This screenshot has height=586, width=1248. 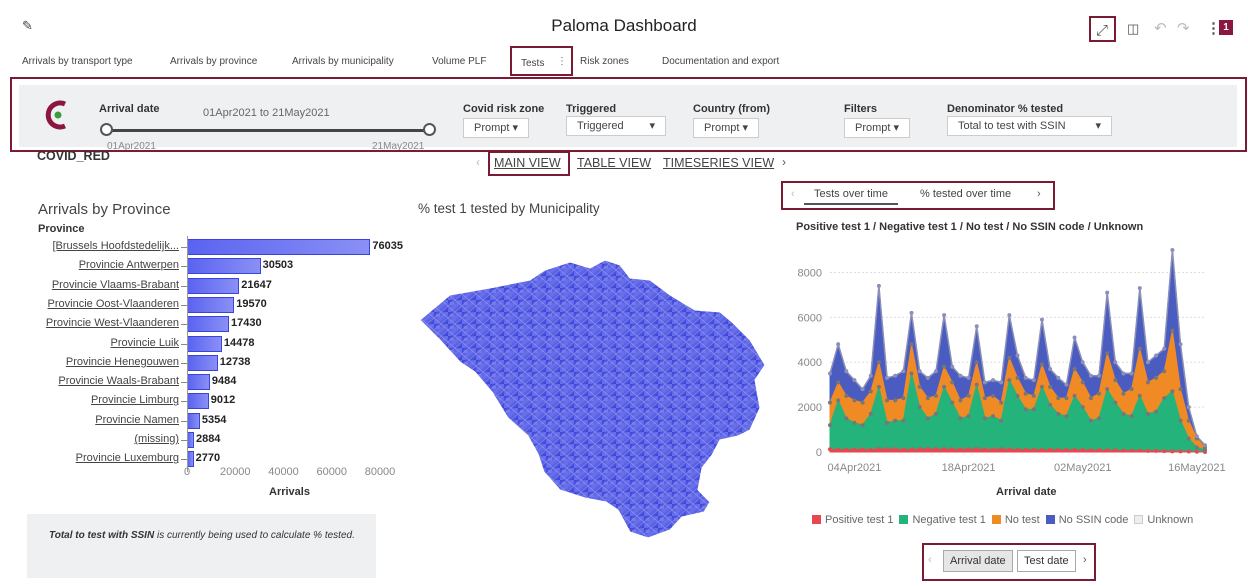 I want to click on province-label: Provincie Luxemburg, so click(x=89, y=458).